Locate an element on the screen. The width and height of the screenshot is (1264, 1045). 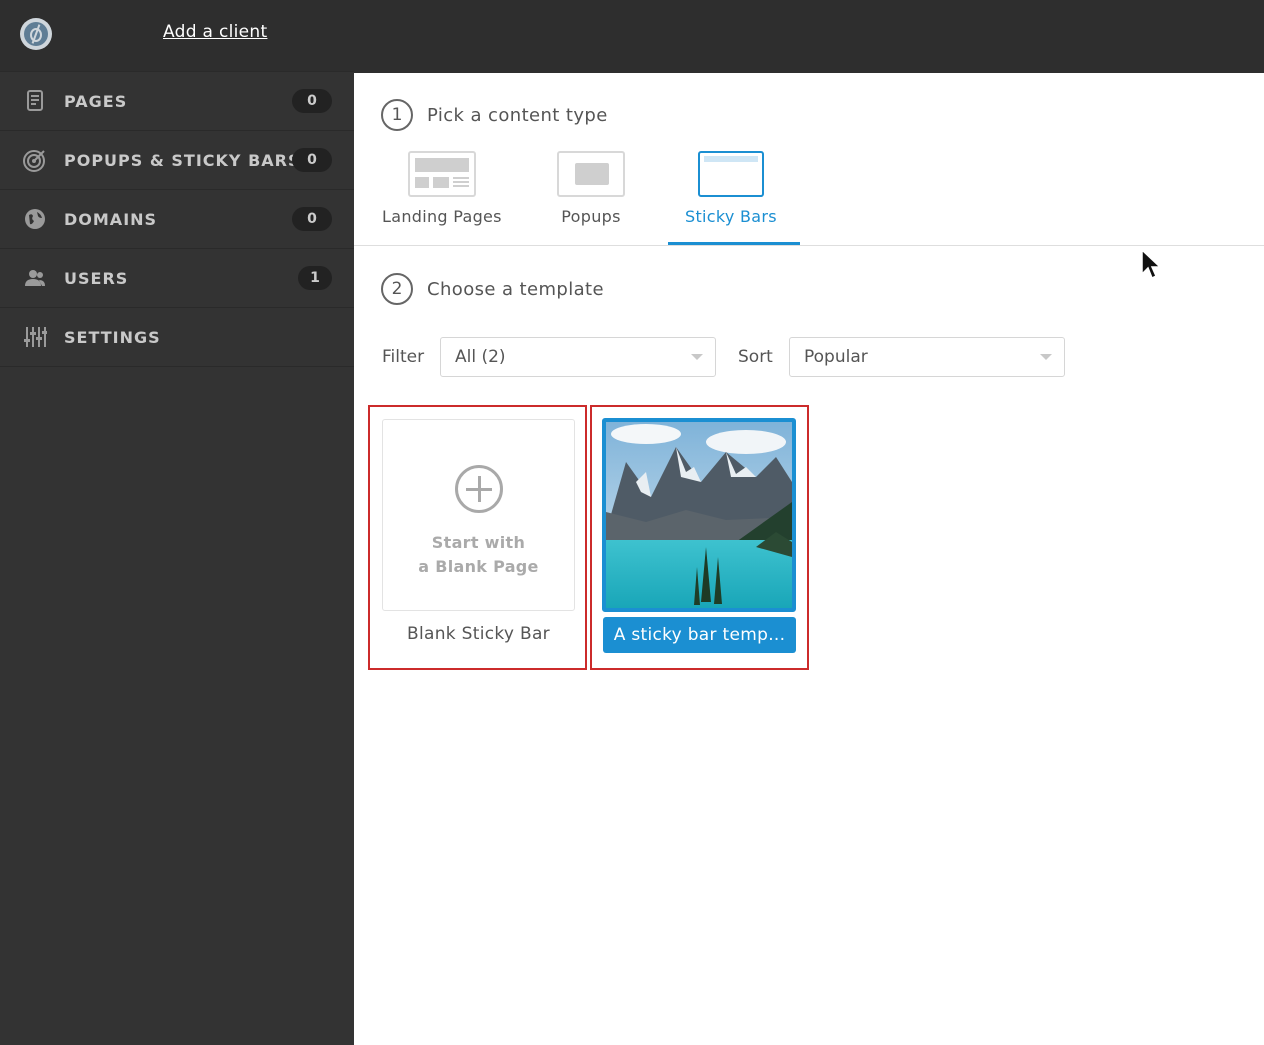
content-type-popups: Popups is located at coordinates (591, 188).